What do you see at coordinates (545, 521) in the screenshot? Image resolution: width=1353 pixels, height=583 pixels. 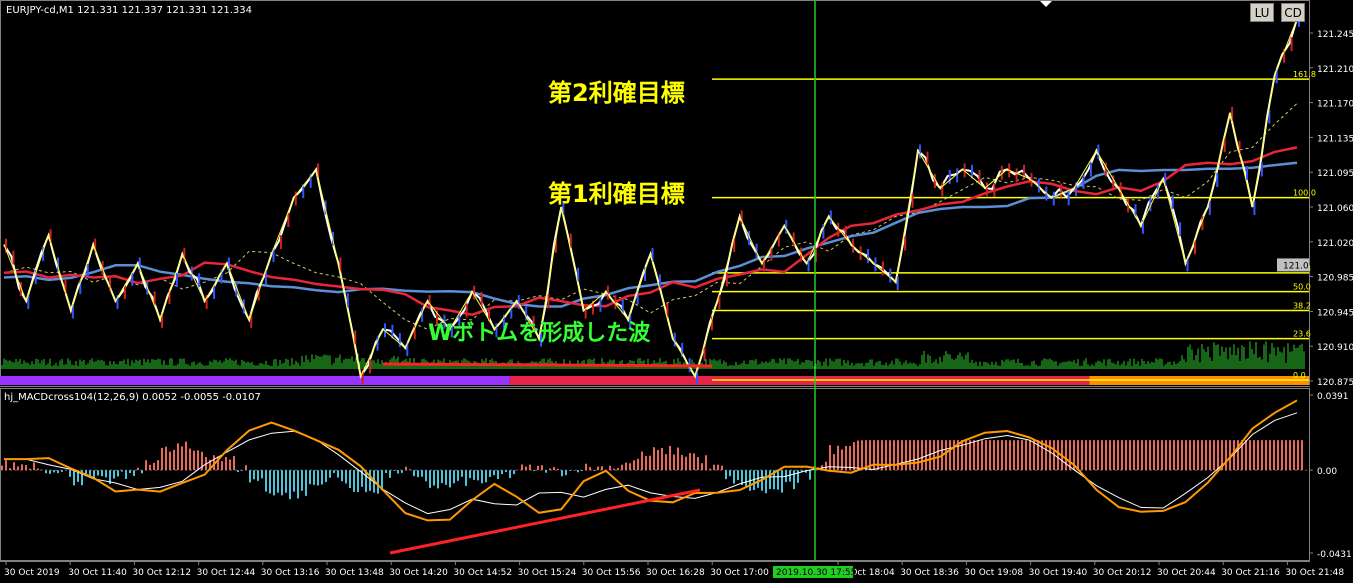 I see `macd-divergence-trendline` at bounding box center [545, 521].